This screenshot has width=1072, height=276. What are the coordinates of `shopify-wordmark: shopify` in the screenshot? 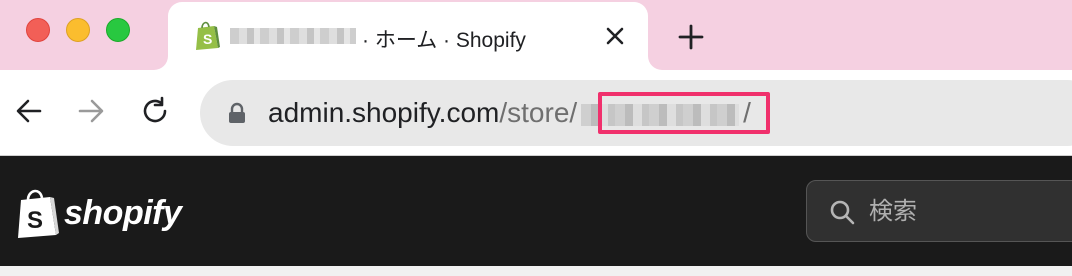 It's located at (123, 213).